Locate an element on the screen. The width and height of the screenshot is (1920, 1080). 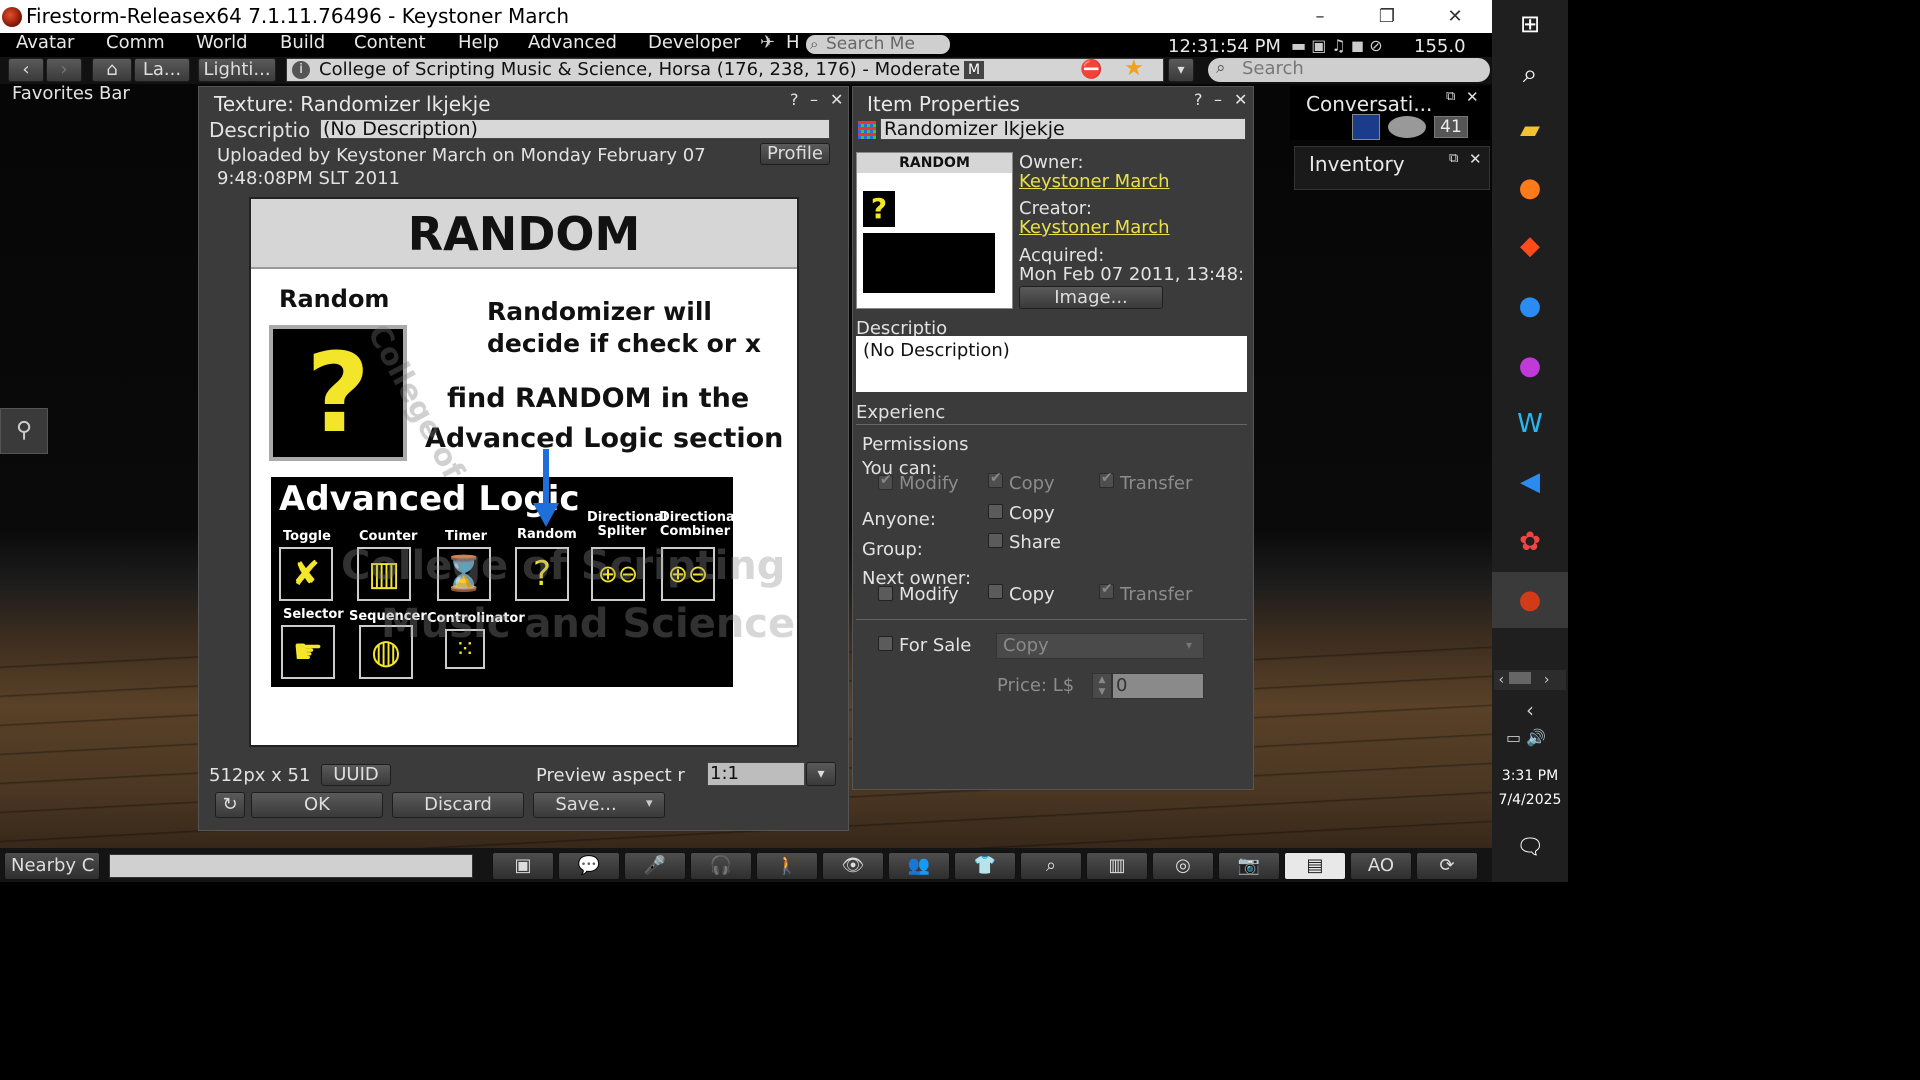
menu-comm: Comm is located at coordinates (135, 43).